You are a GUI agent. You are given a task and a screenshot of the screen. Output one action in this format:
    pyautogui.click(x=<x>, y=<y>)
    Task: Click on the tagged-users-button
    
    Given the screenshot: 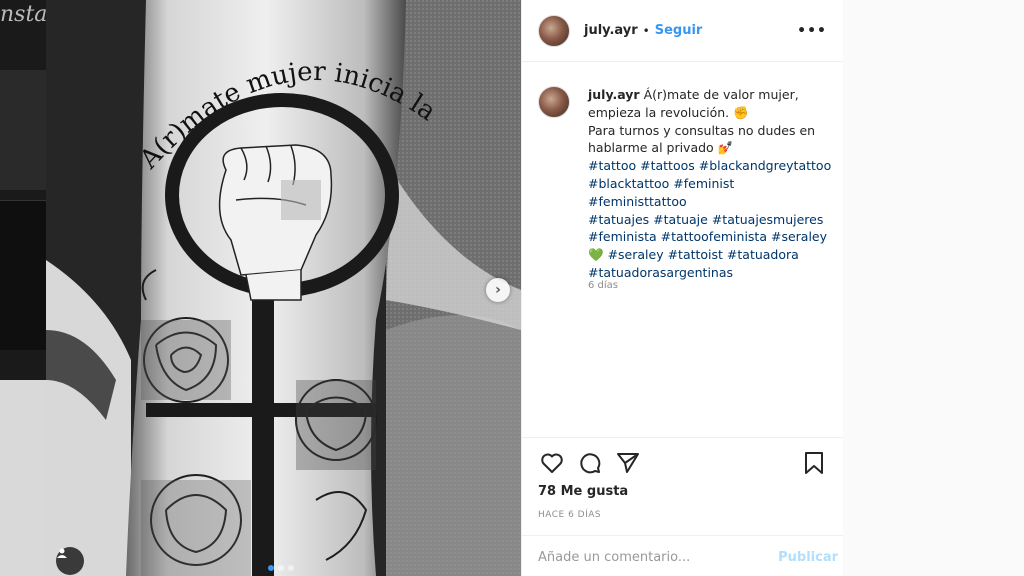 What is the action you would take?
    pyautogui.click(x=70, y=561)
    